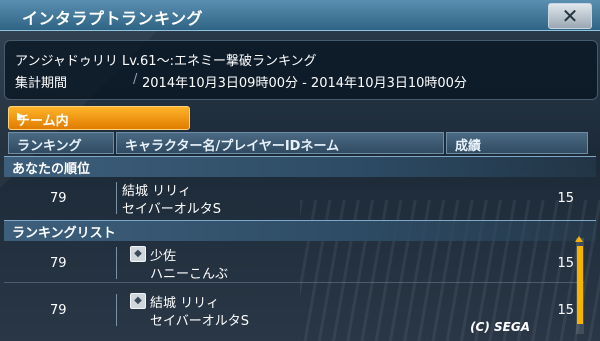  What do you see at coordinates (166, 61) in the screenshot?
I see `event-name: アンジャドゥリリ Lv.61～:エネミー撃破ランキング` at bounding box center [166, 61].